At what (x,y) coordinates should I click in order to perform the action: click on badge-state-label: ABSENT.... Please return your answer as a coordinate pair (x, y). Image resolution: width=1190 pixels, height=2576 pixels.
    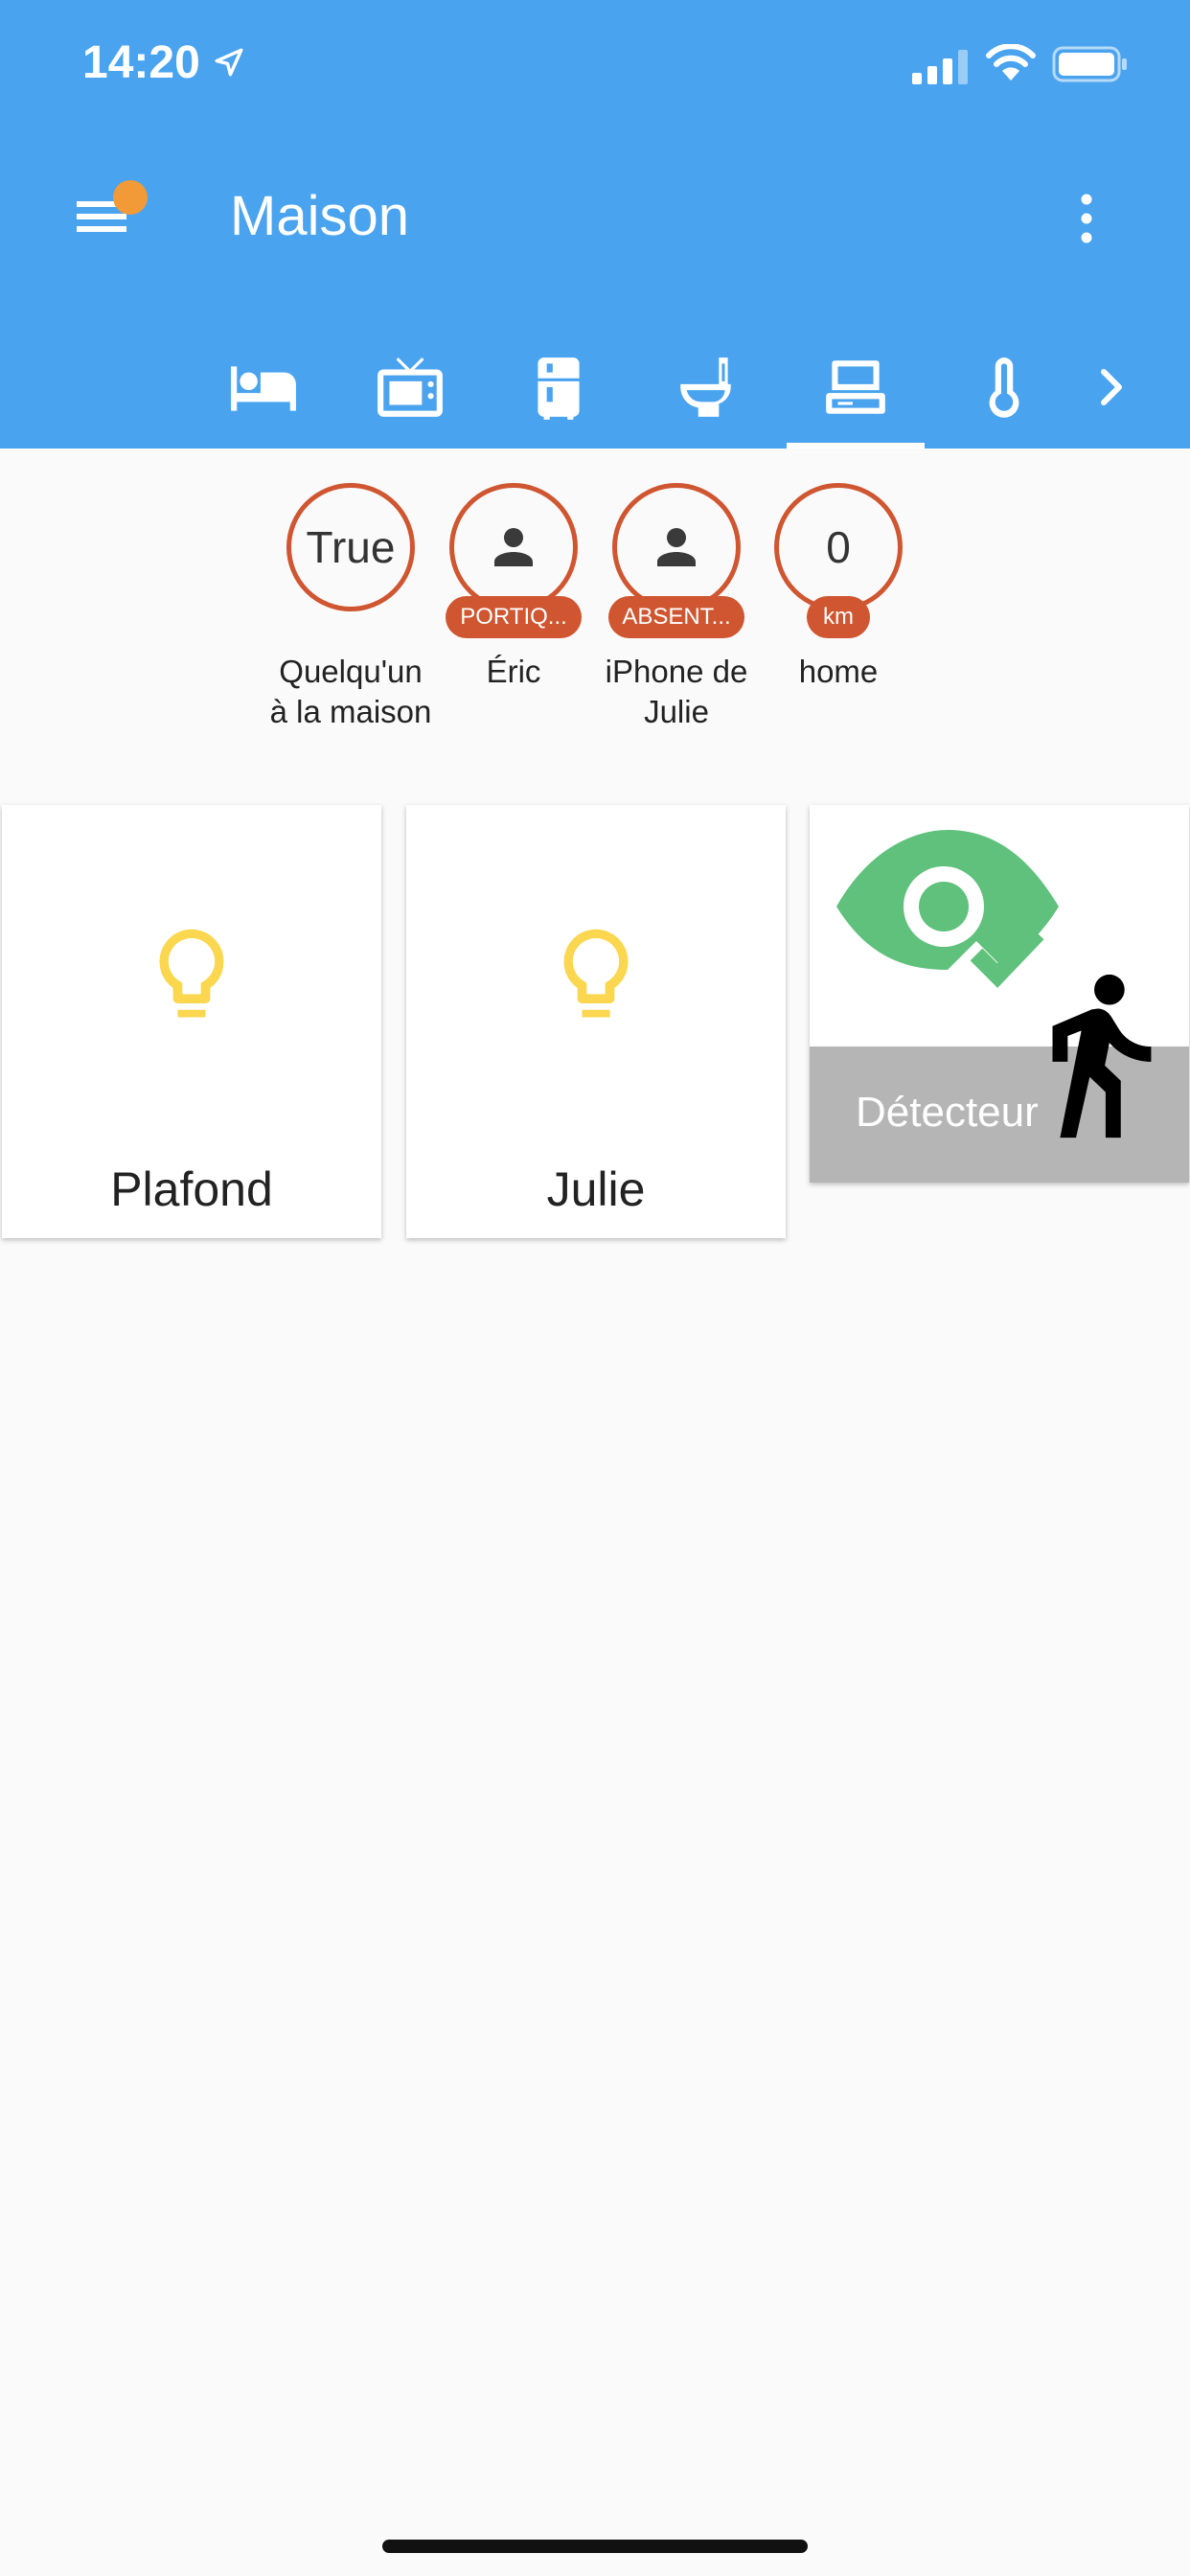
    Looking at the image, I should click on (676, 617).